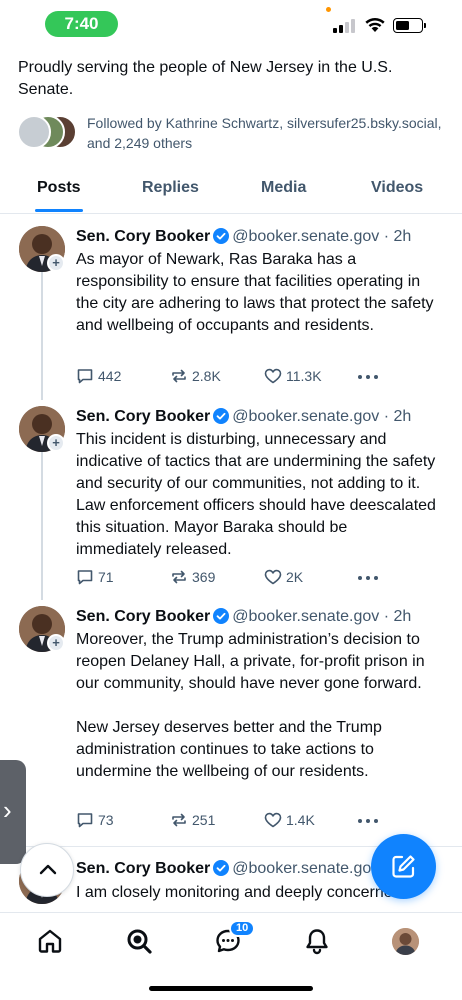 This screenshot has height=1000, width=462. What do you see at coordinates (7, 810) in the screenshot?
I see `chevron-right-icon: ›` at bounding box center [7, 810].